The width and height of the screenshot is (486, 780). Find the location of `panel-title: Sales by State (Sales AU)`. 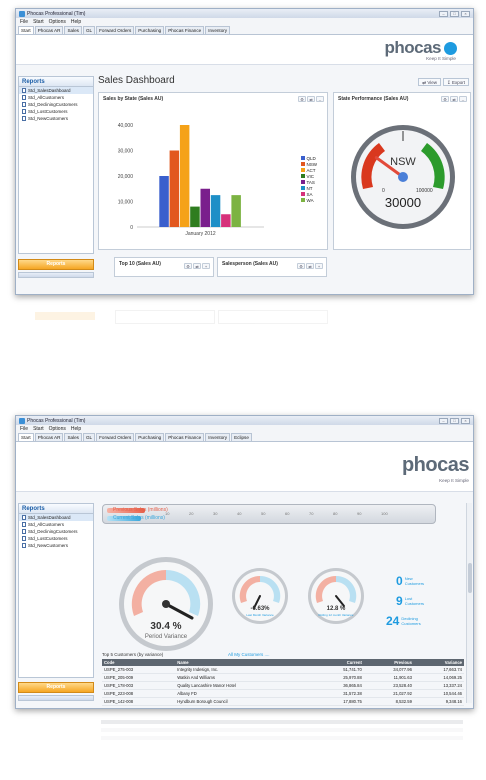

panel-title: Sales by State (Sales AU) is located at coordinates (133, 99).